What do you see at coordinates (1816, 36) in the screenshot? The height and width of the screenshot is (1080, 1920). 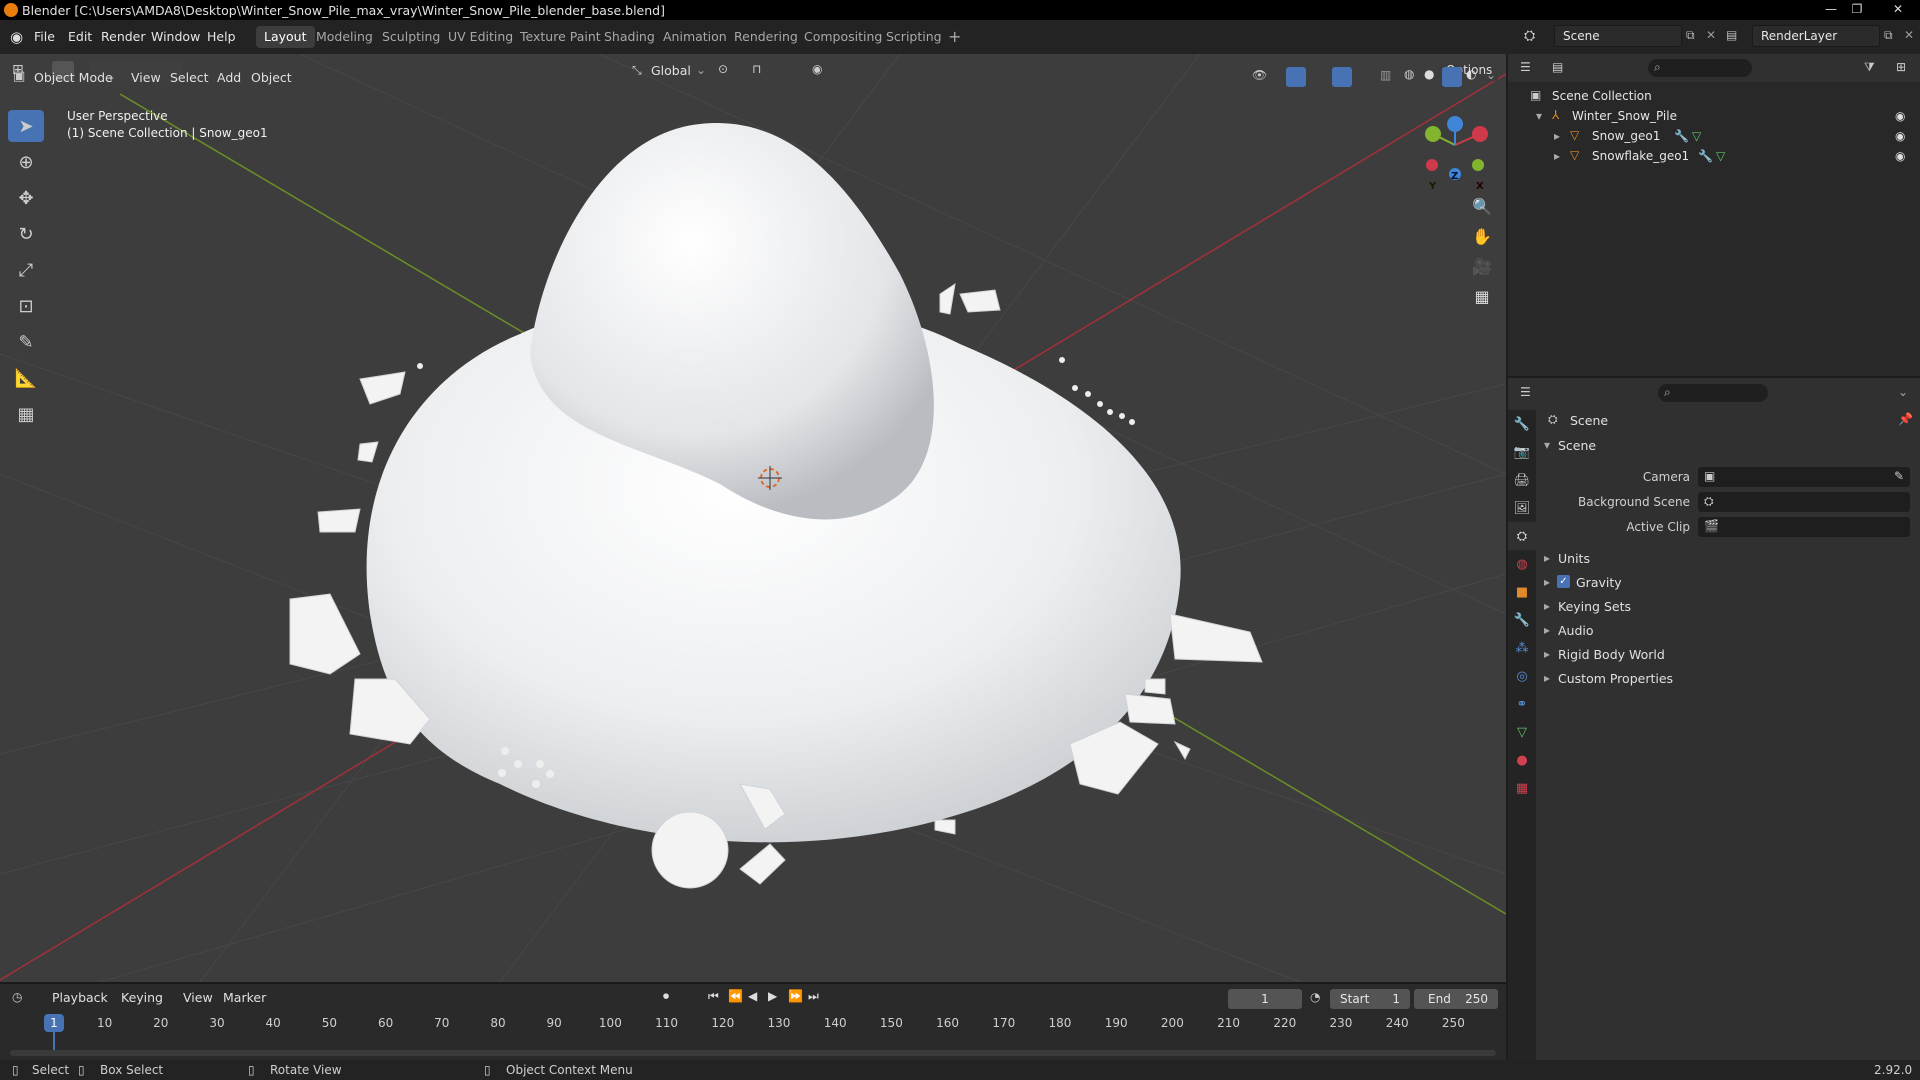 I see `render-layer-selector: RenderLayer` at bounding box center [1816, 36].